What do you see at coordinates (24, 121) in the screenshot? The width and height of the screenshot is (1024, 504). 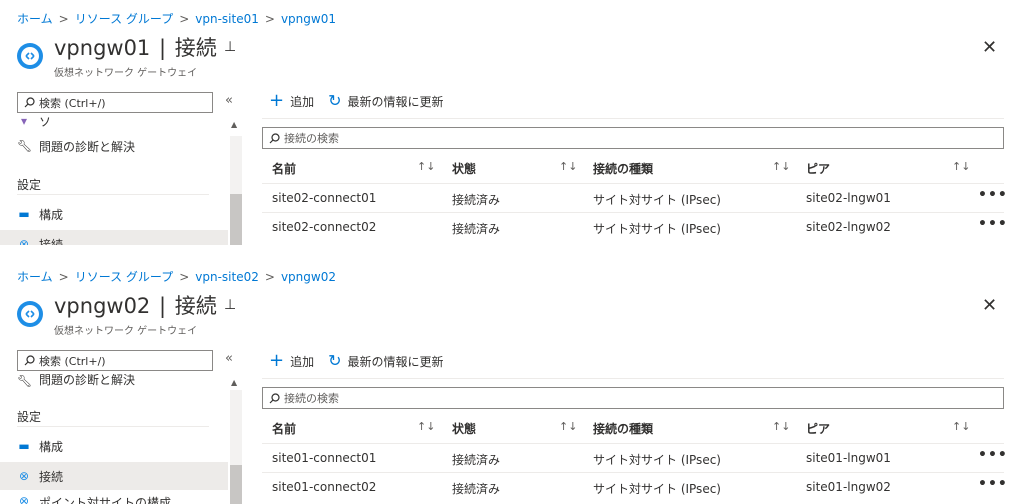 I see `chevron-down-icon: ▾` at bounding box center [24, 121].